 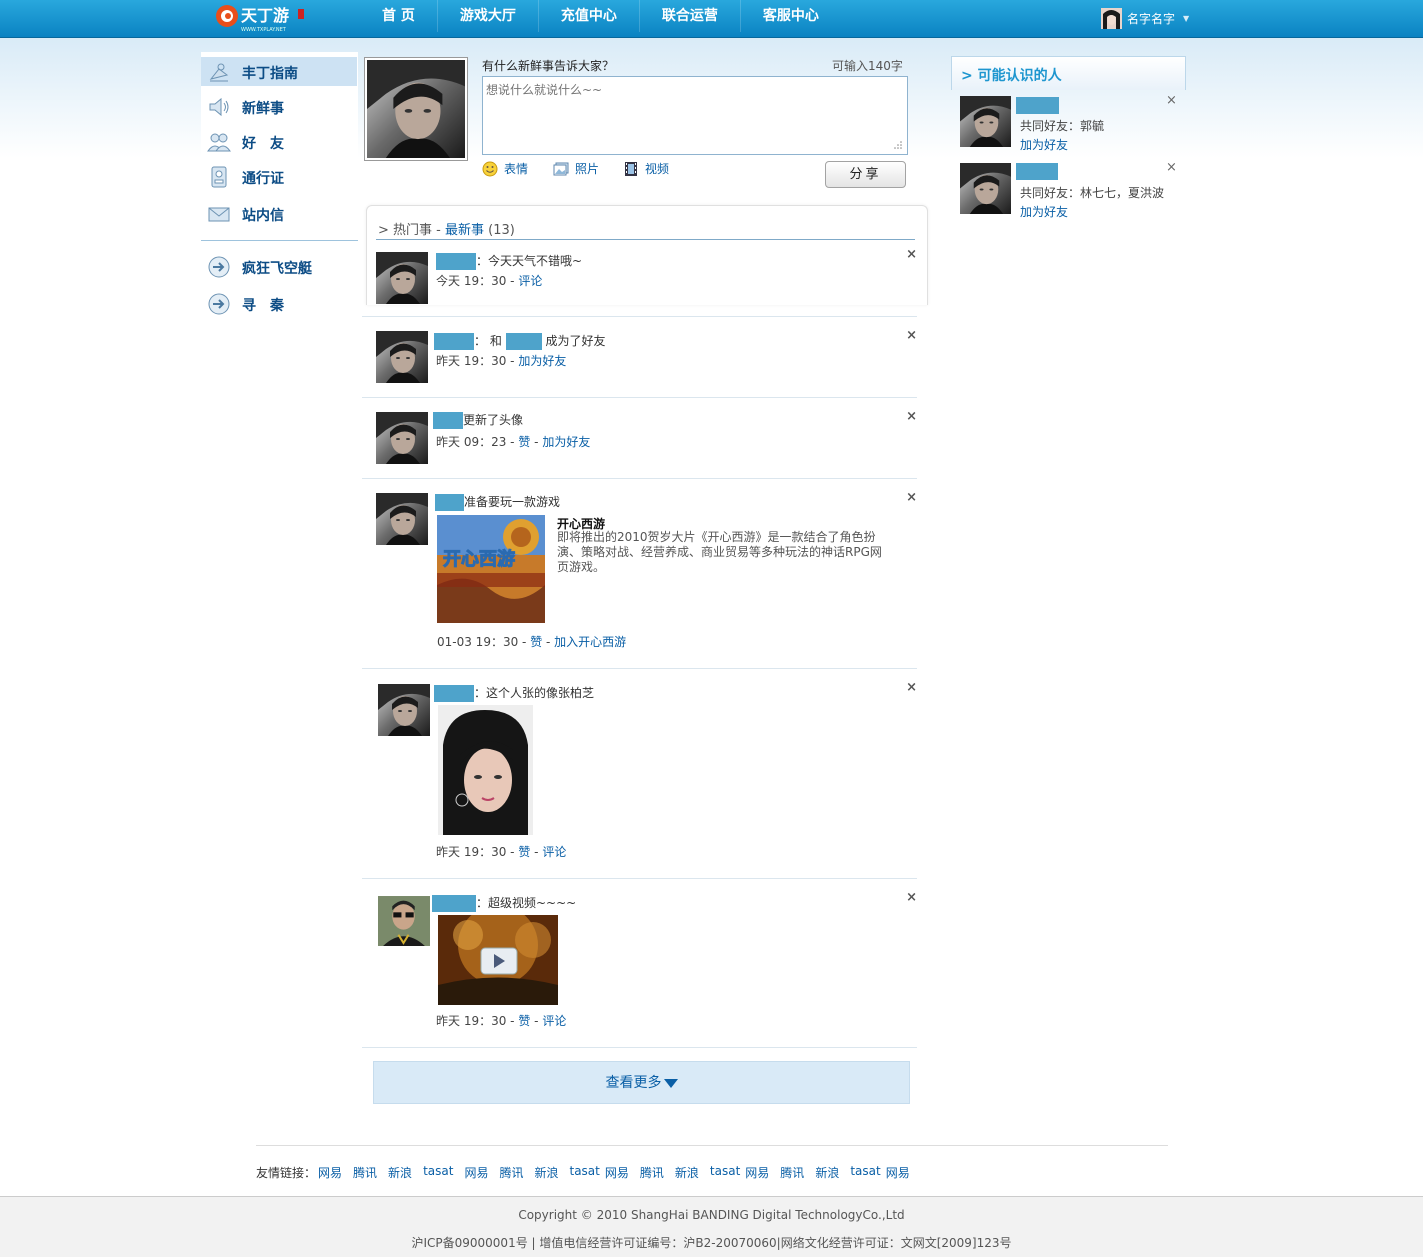 What do you see at coordinates (279, 176) in the screenshot?
I see `sidebar-item-passport: 通行证` at bounding box center [279, 176].